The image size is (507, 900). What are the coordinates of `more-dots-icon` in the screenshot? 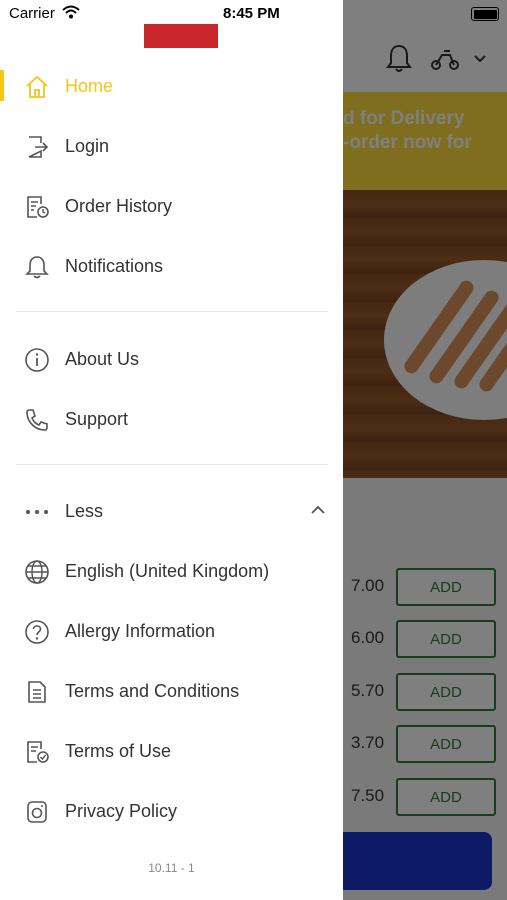 It's located at (37, 512).